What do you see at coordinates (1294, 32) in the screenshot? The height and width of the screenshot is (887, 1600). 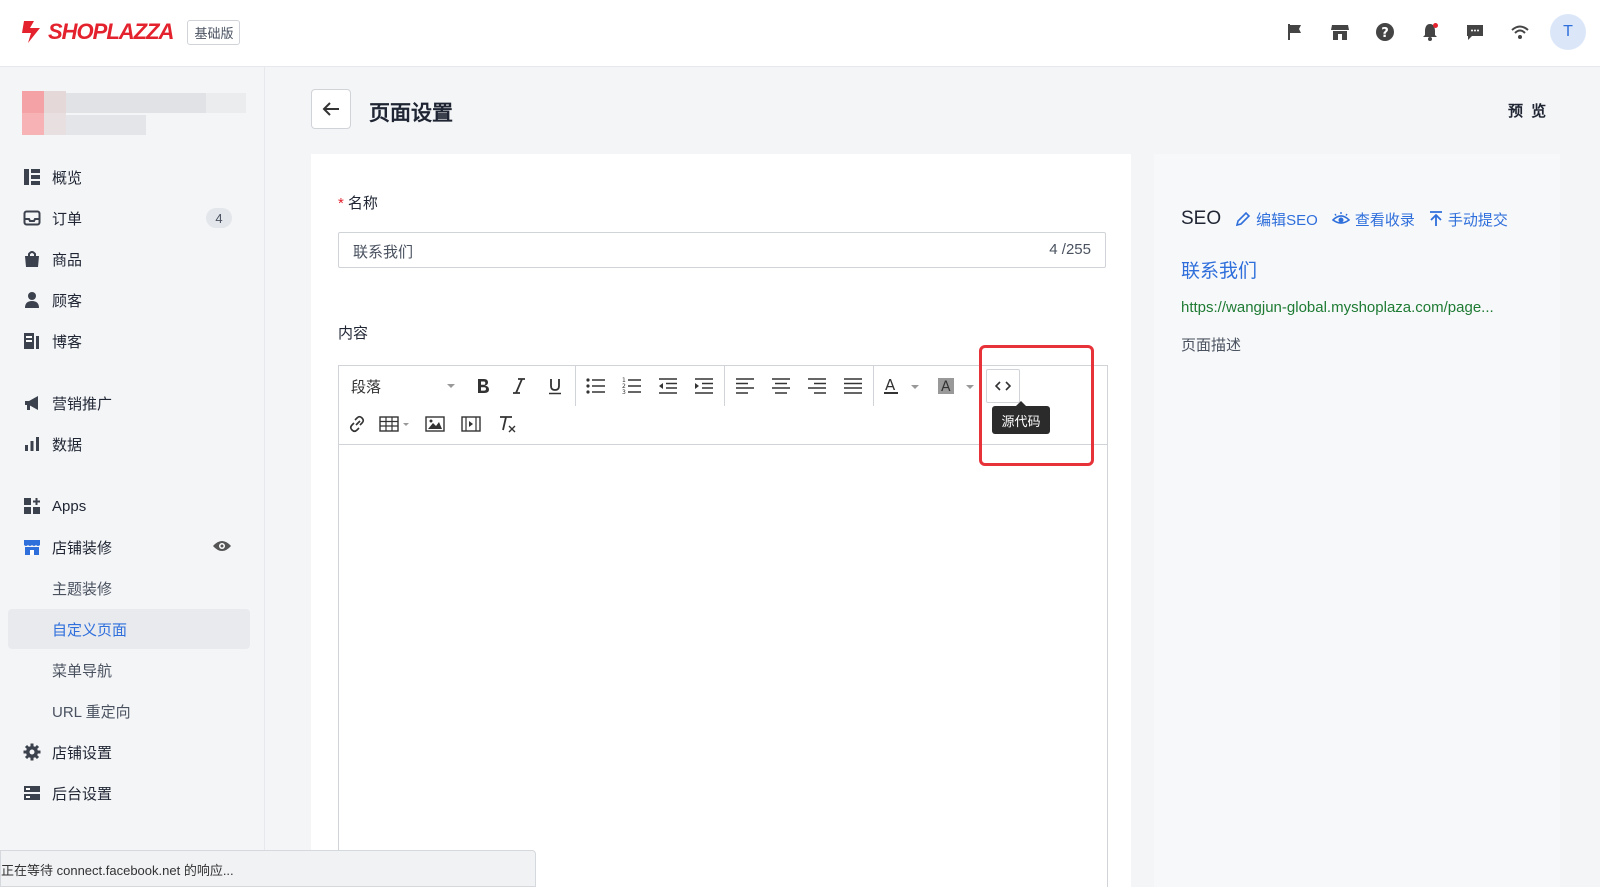 I see `flag-icon` at bounding box center [1294, 32].